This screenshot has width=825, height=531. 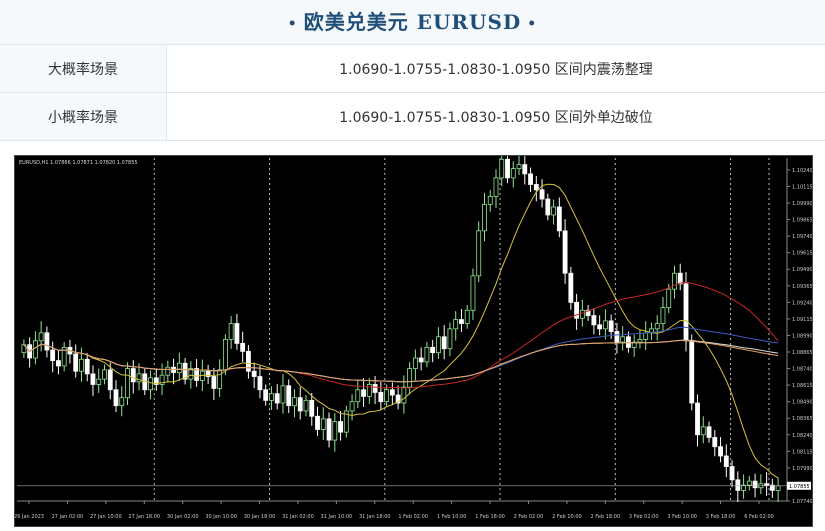 What do you see at coordinates (802, 502) in the screenshot?
I see `y-tick-label: 1.07740` at bounding box center [802, 502].